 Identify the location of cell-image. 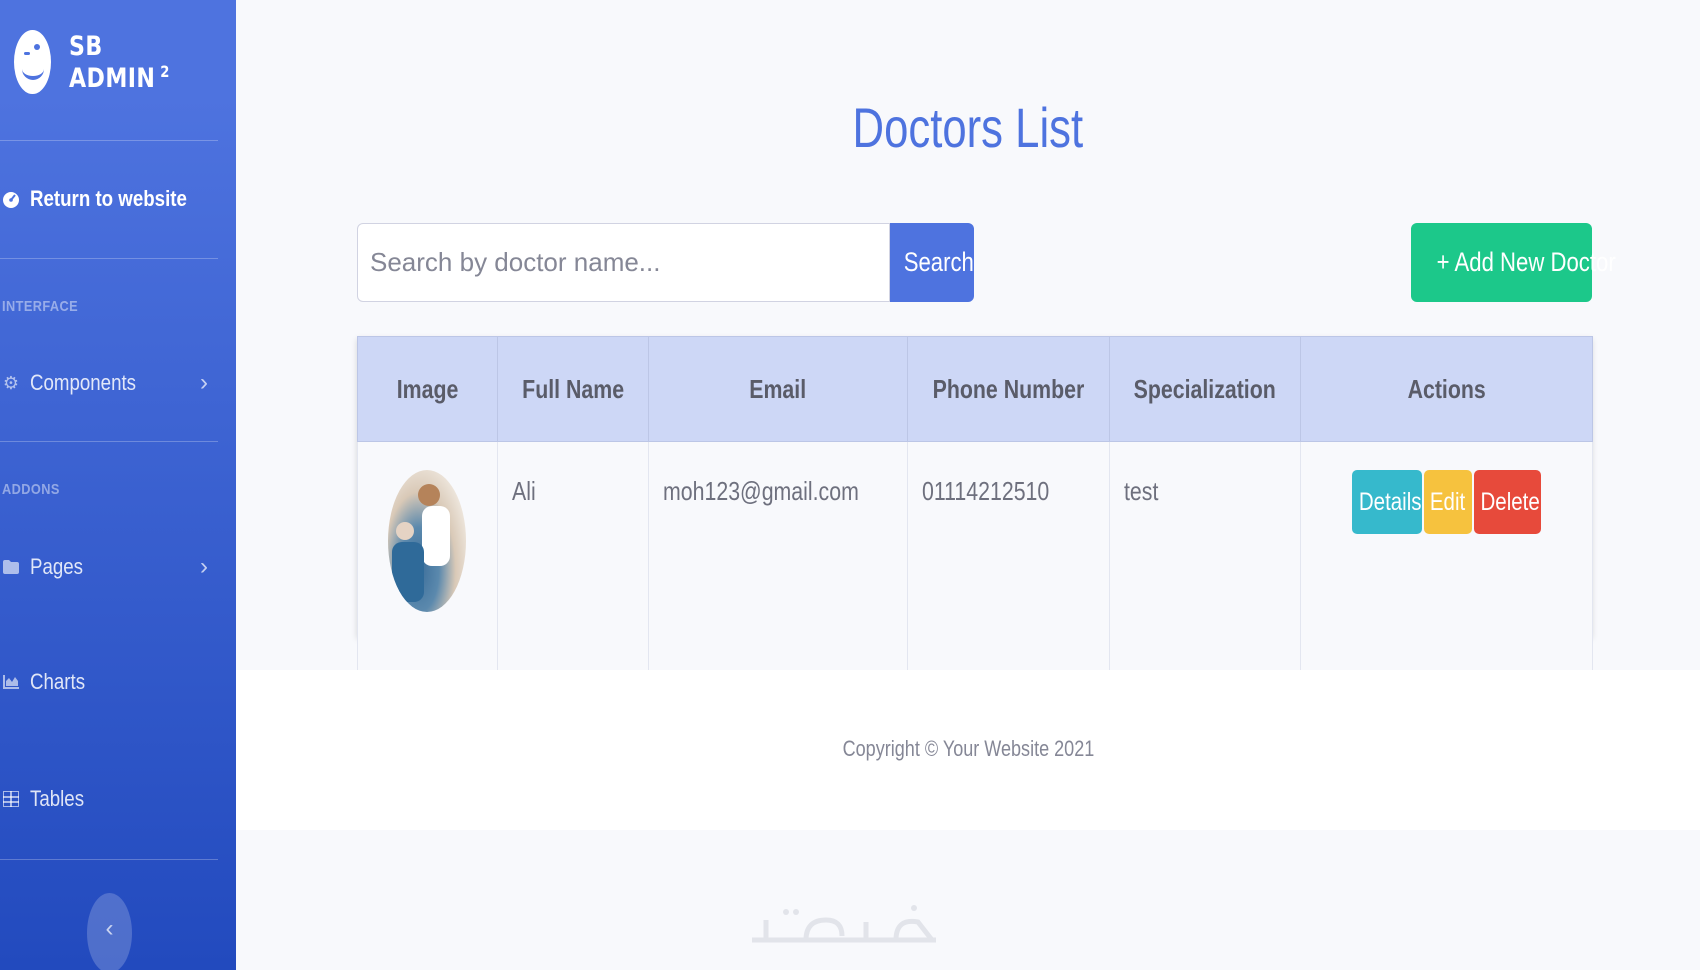
(427, 557).